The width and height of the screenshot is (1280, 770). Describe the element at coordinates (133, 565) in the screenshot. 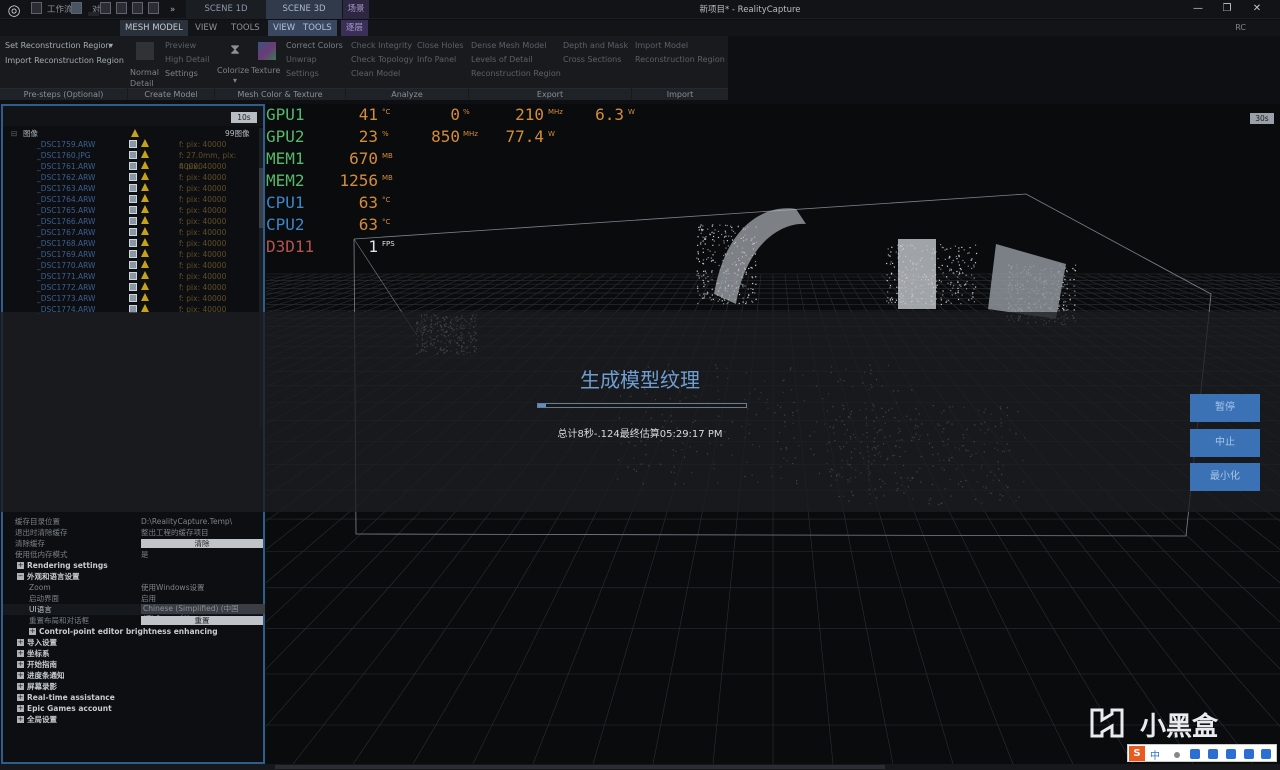

I see `group-rendering: + Rendering settings` at that location.